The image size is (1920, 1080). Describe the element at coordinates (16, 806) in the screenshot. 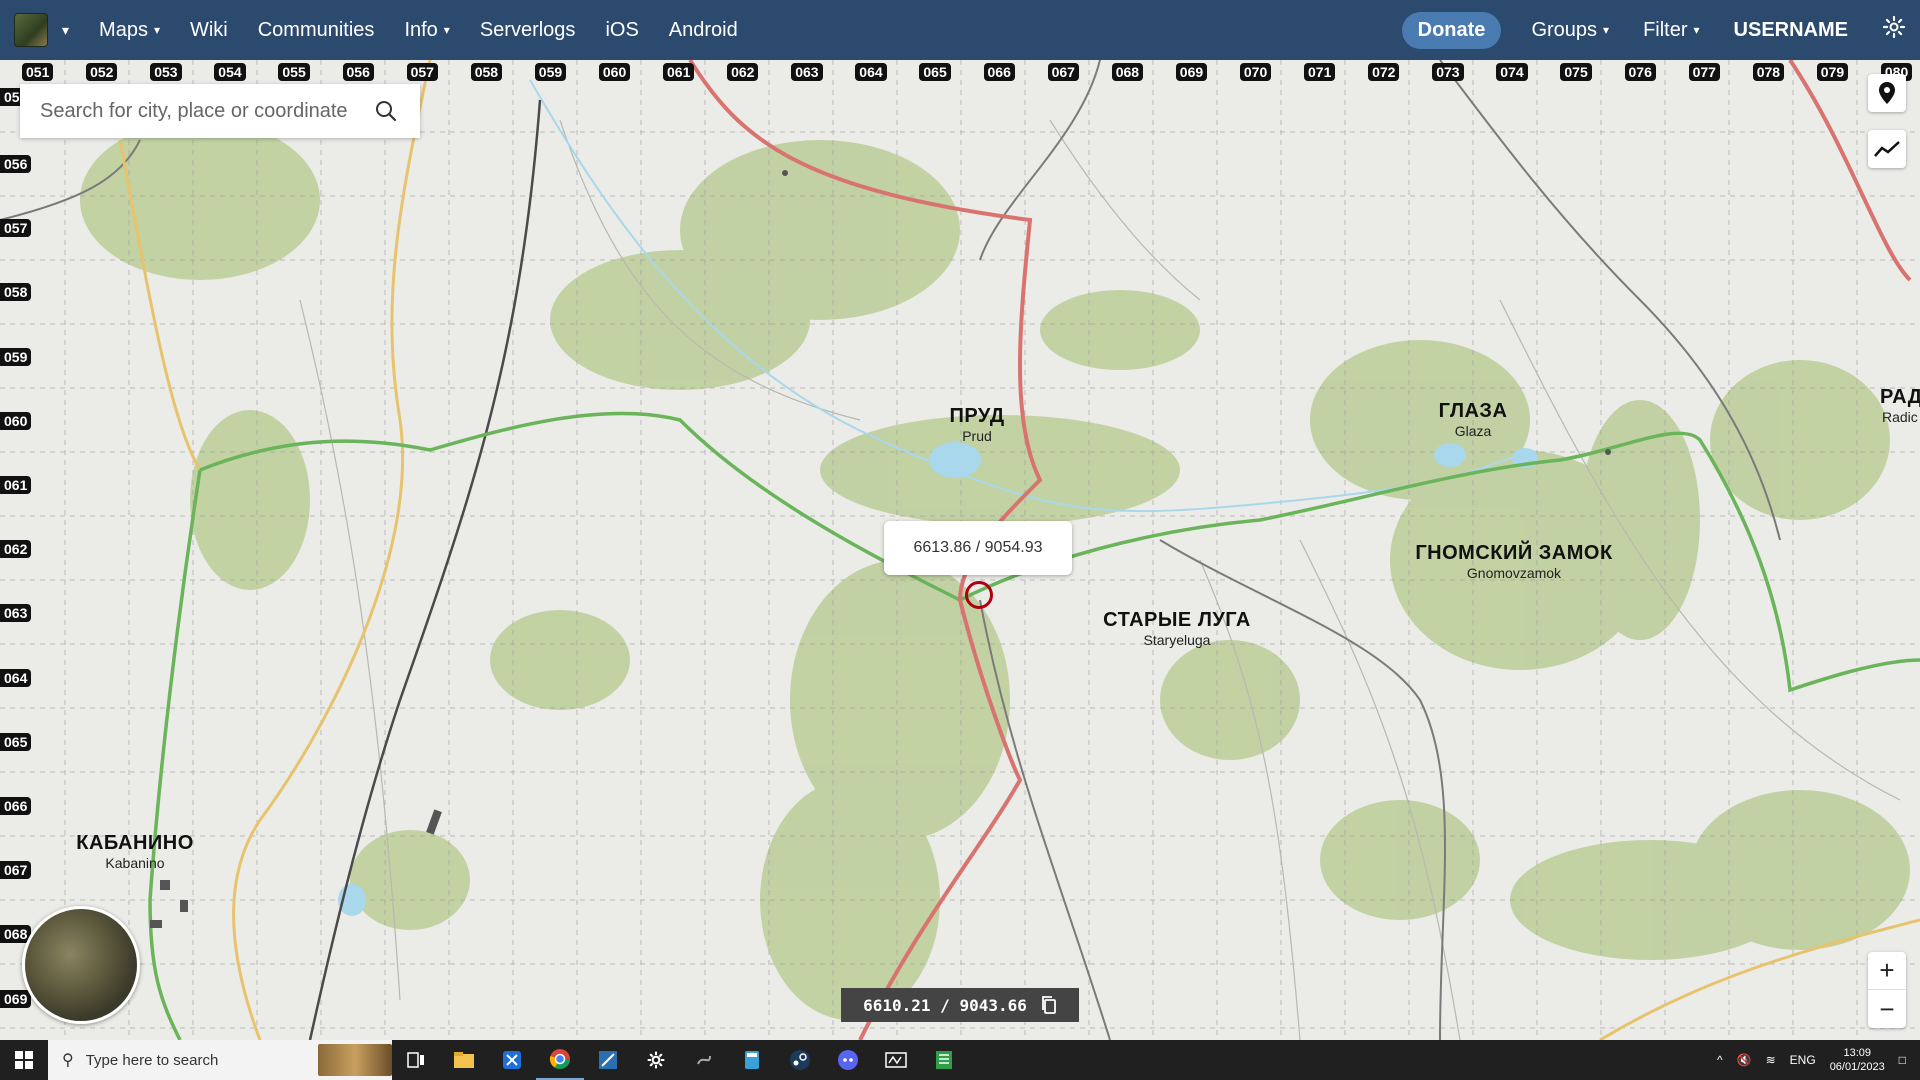

I see `grid-row-label: 066` at that location.